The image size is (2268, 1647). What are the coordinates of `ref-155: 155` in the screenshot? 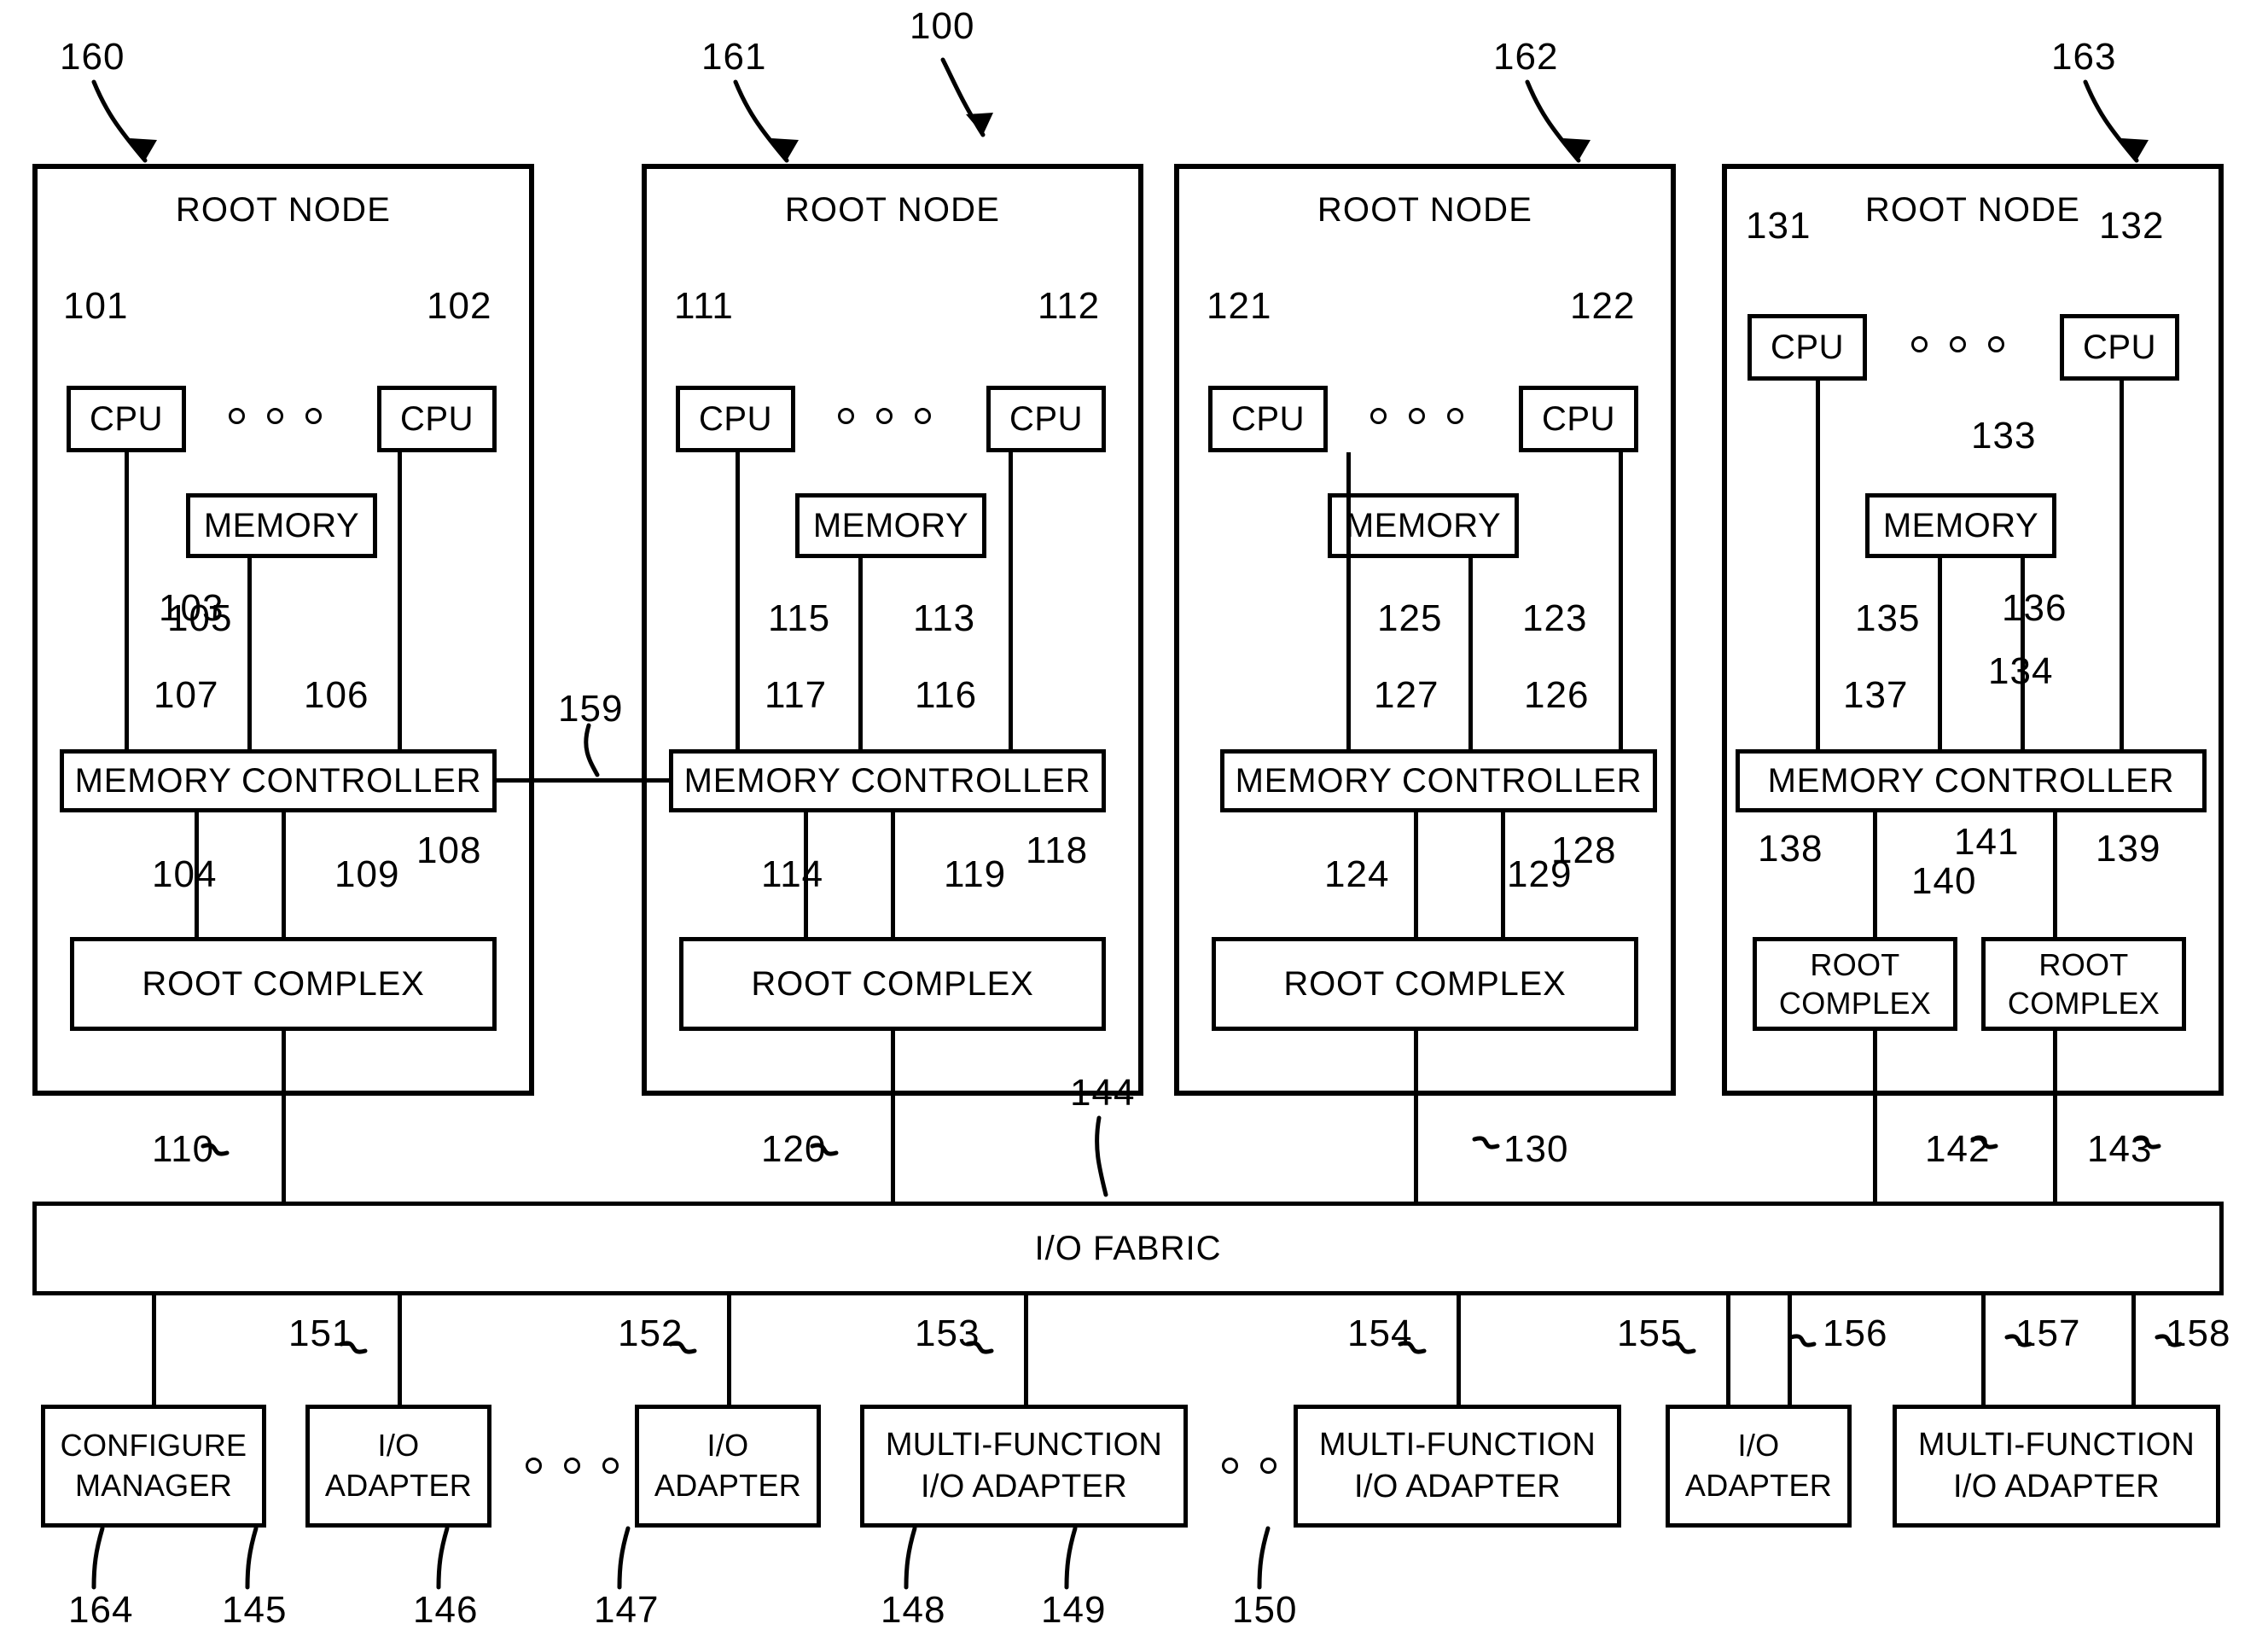 It's located at (1650, 1333).